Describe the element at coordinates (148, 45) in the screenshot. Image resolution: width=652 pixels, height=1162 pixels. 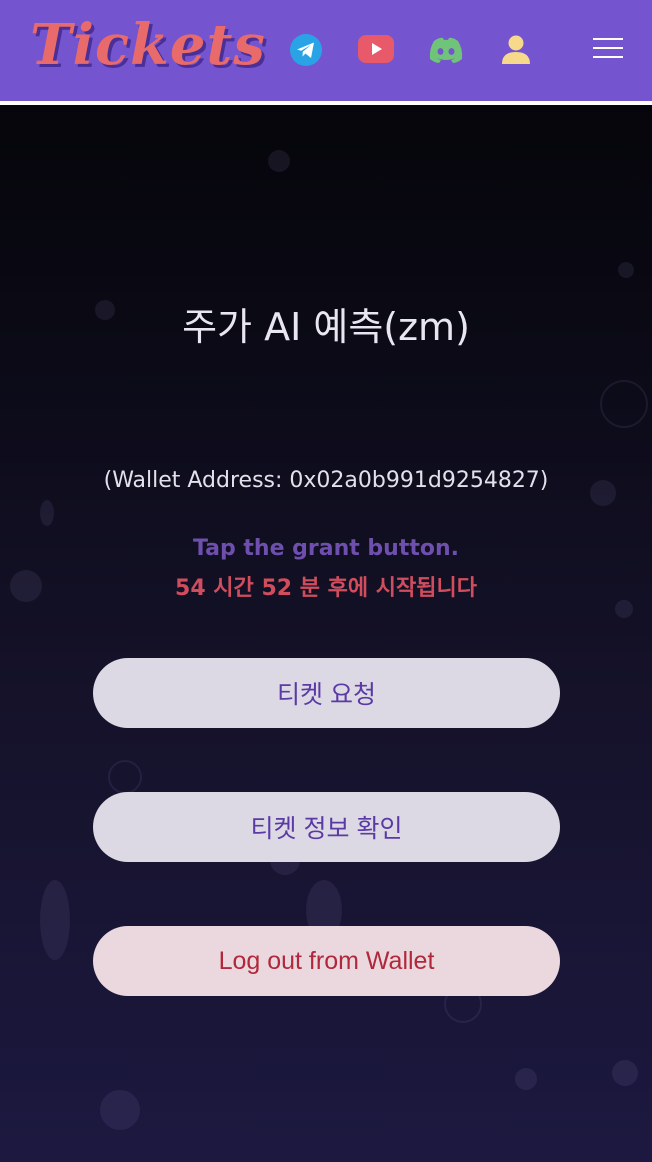
I see `logo: Tickets` at that location.